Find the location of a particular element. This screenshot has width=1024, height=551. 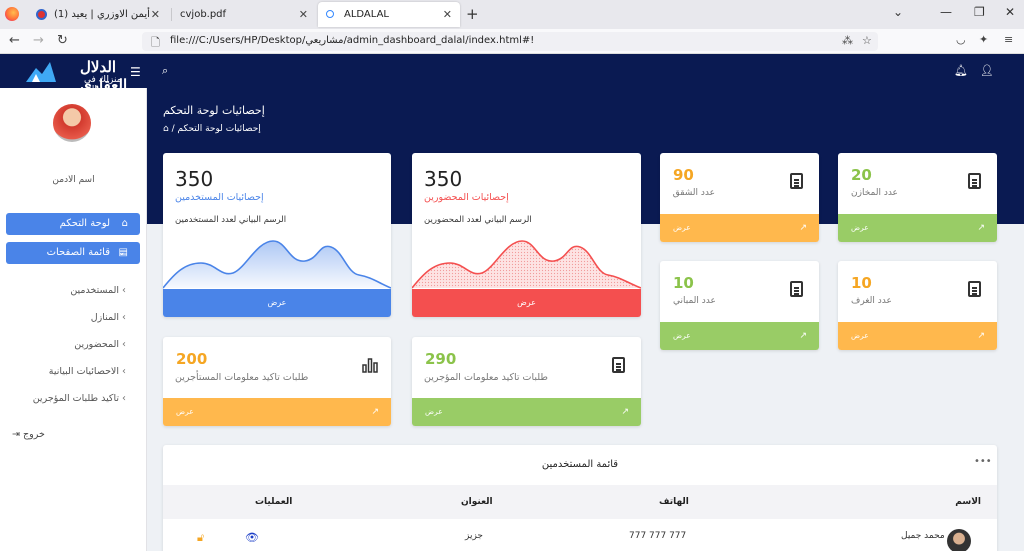

minimize-icon: — is located at coordinates (946, 12).